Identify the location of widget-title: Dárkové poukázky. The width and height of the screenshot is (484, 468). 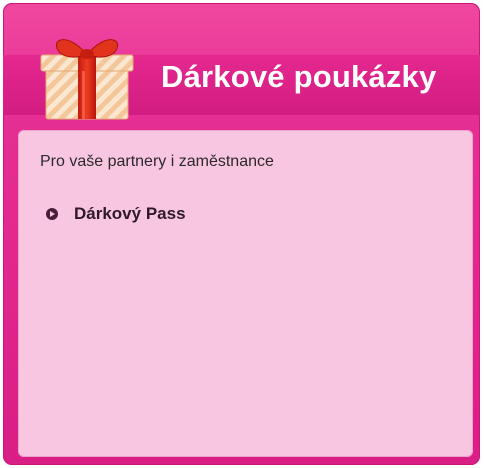
(299, 76).